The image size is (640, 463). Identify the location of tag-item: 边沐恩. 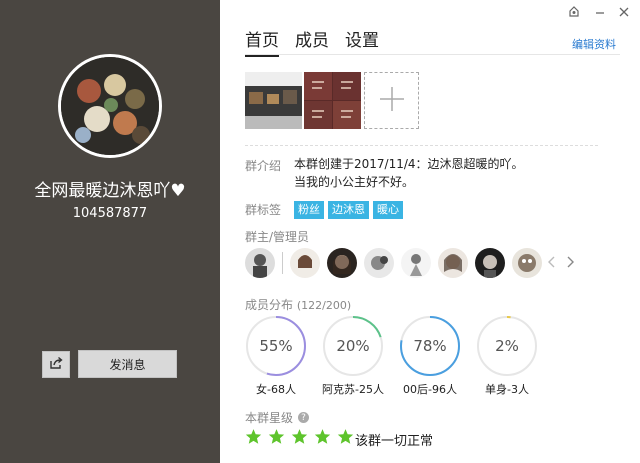
(348, 210).